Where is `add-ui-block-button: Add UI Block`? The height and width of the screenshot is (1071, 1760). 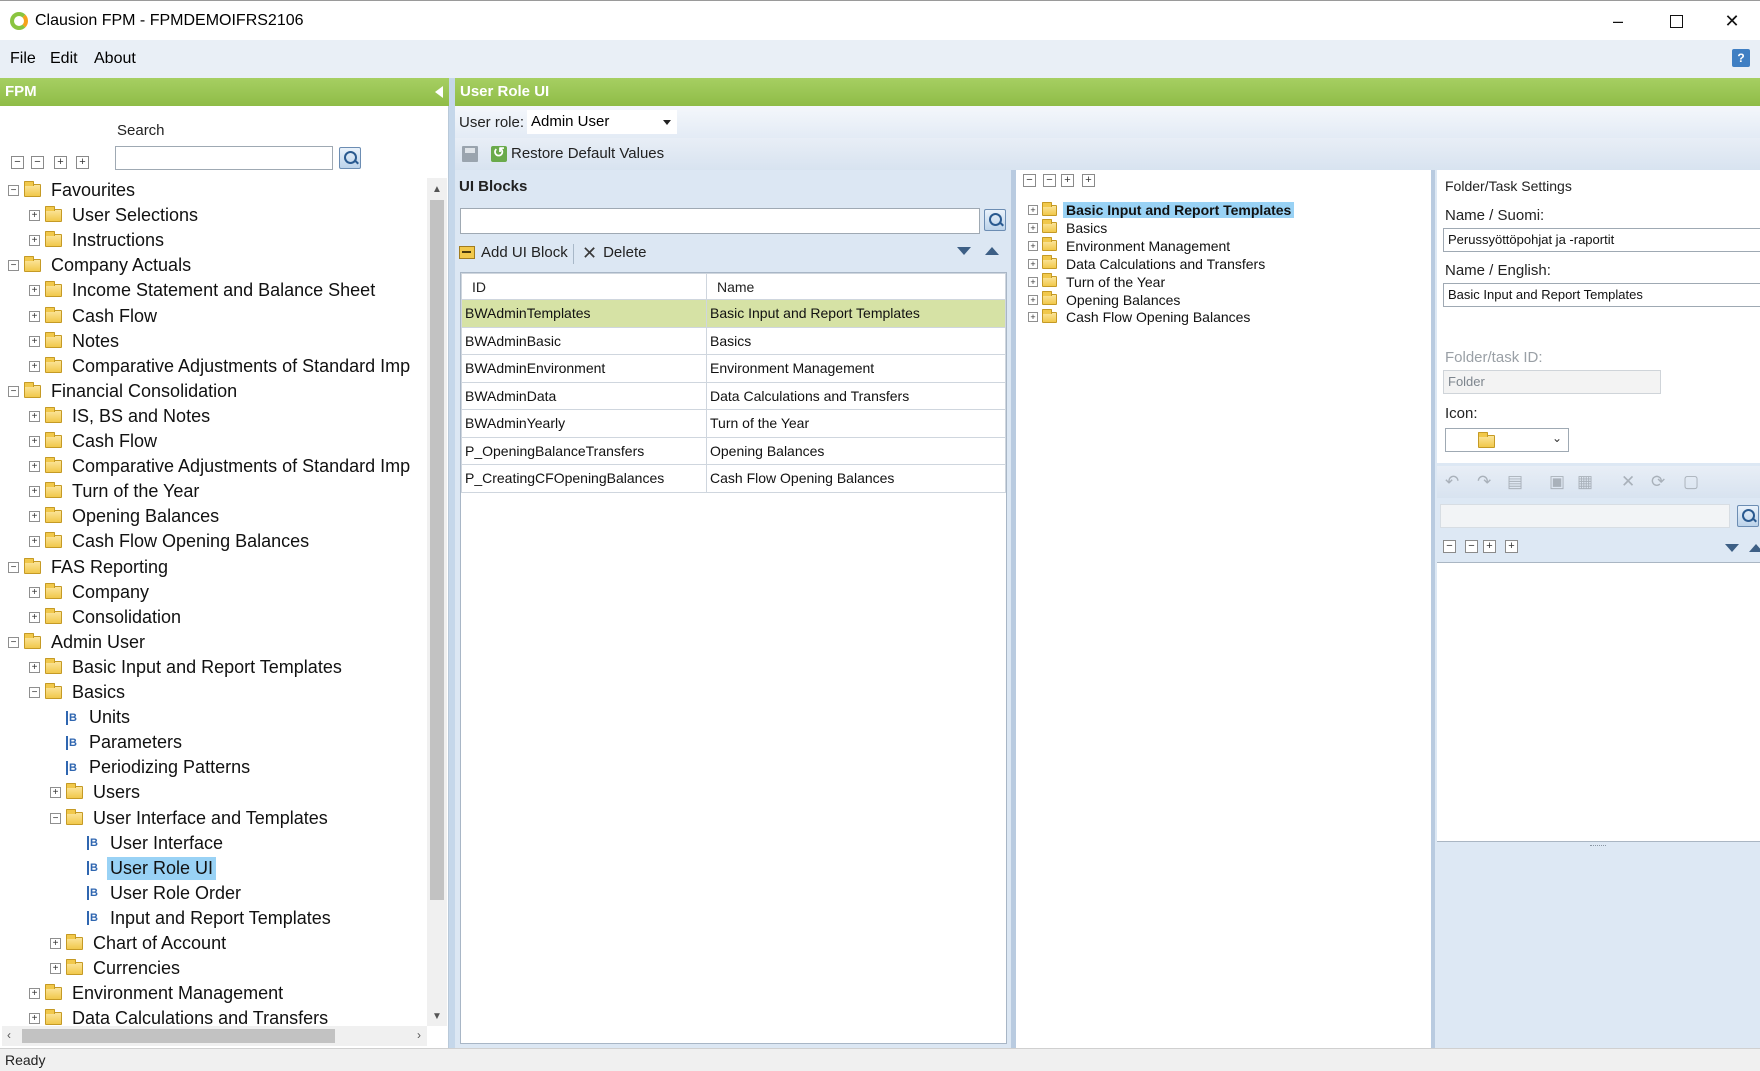
add-ui-block-button: Add UI Block is located at coordinates (513, 252).